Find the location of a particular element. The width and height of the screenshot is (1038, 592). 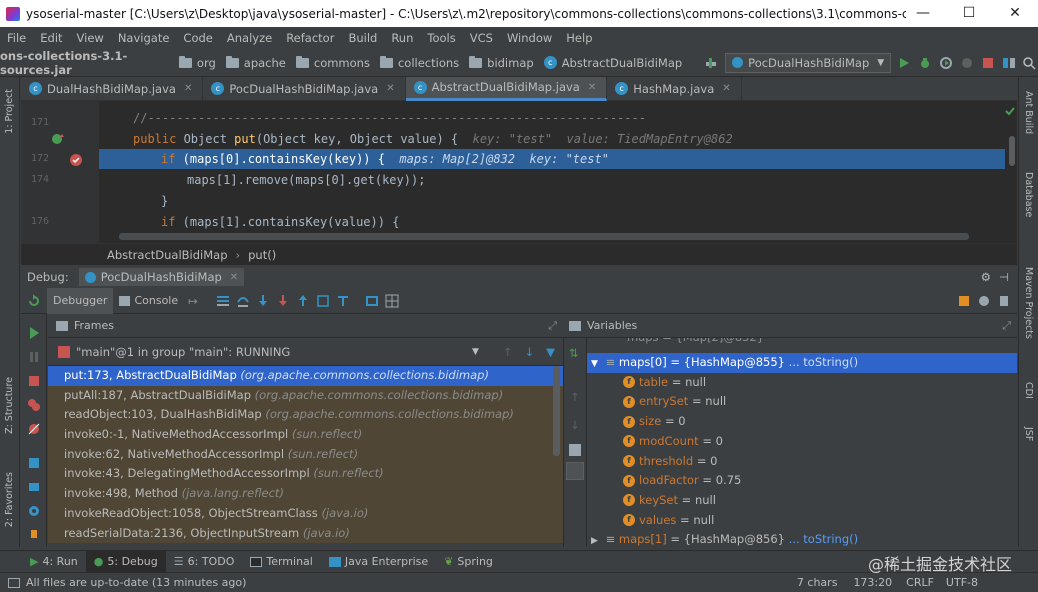

pin-tab-icon is located at coordinates (34, 535).